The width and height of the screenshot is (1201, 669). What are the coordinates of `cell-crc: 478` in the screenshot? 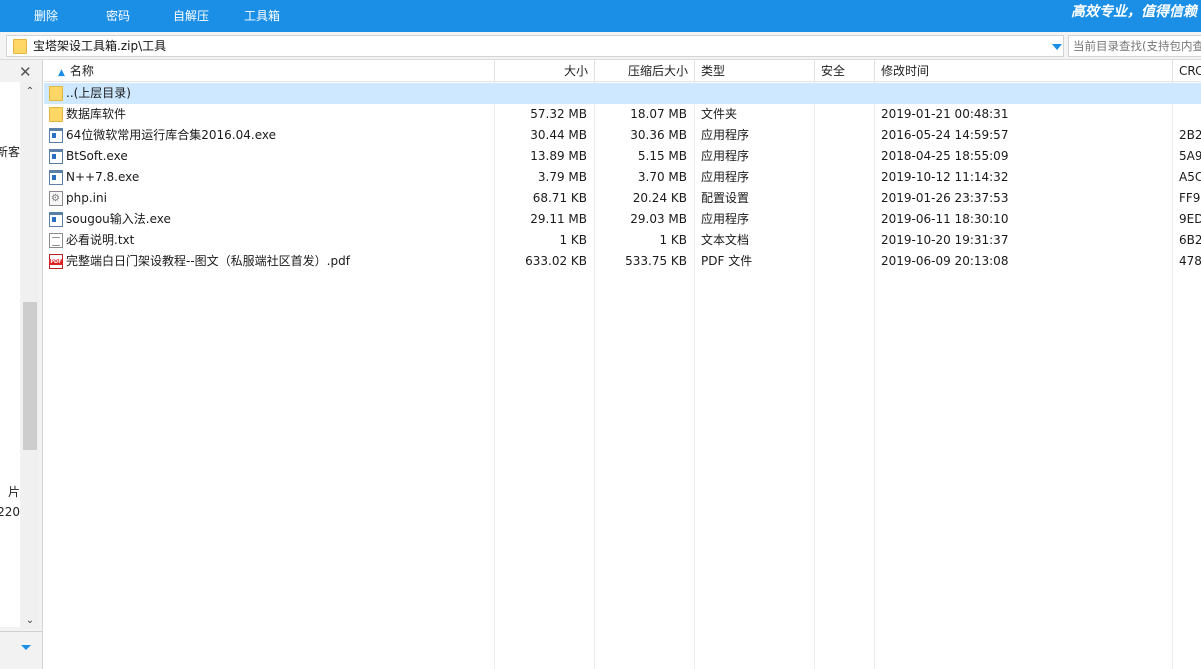 It's located at (1190, 261).